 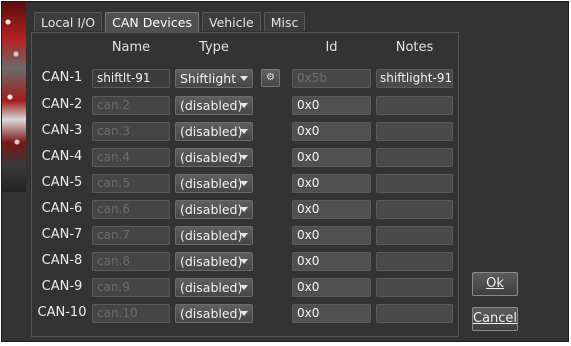 I want to click on row-label: CAN-8, so click(x=62, y=260).